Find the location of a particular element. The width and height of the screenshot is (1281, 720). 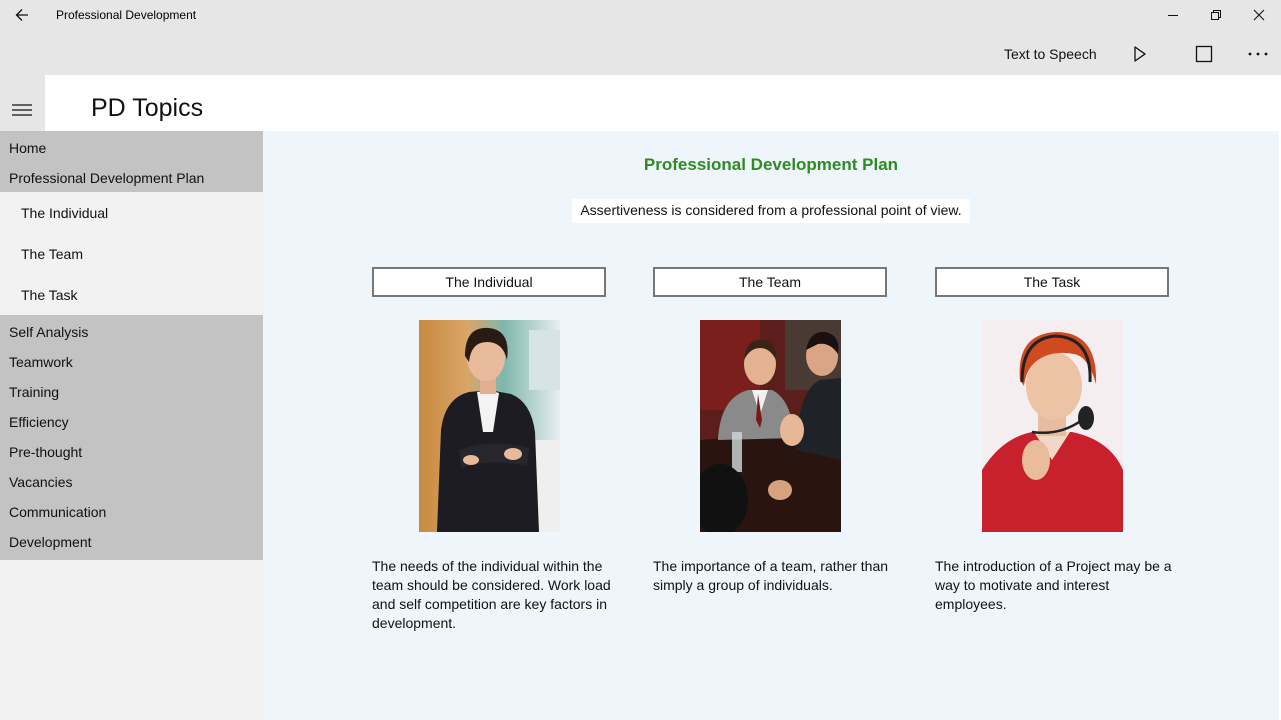

topic-button-individual: The Individual is located at coordinates (489, 282).